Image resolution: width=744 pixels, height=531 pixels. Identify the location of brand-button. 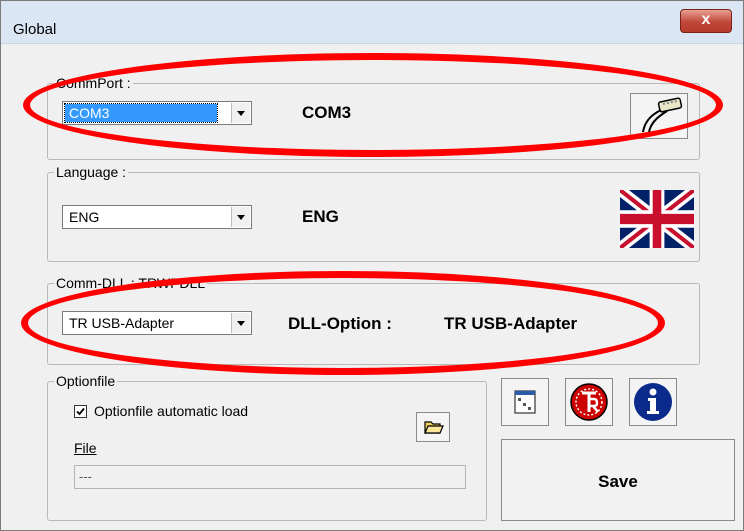
(589, 402).